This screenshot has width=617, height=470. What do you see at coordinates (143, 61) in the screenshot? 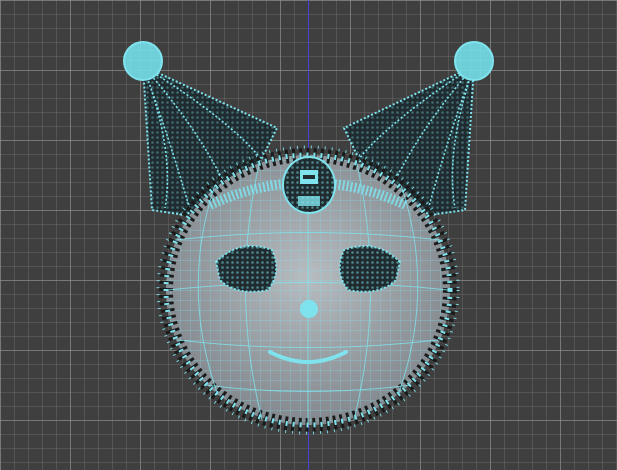
I see `left-pompom` at bounding box center [143, 61].